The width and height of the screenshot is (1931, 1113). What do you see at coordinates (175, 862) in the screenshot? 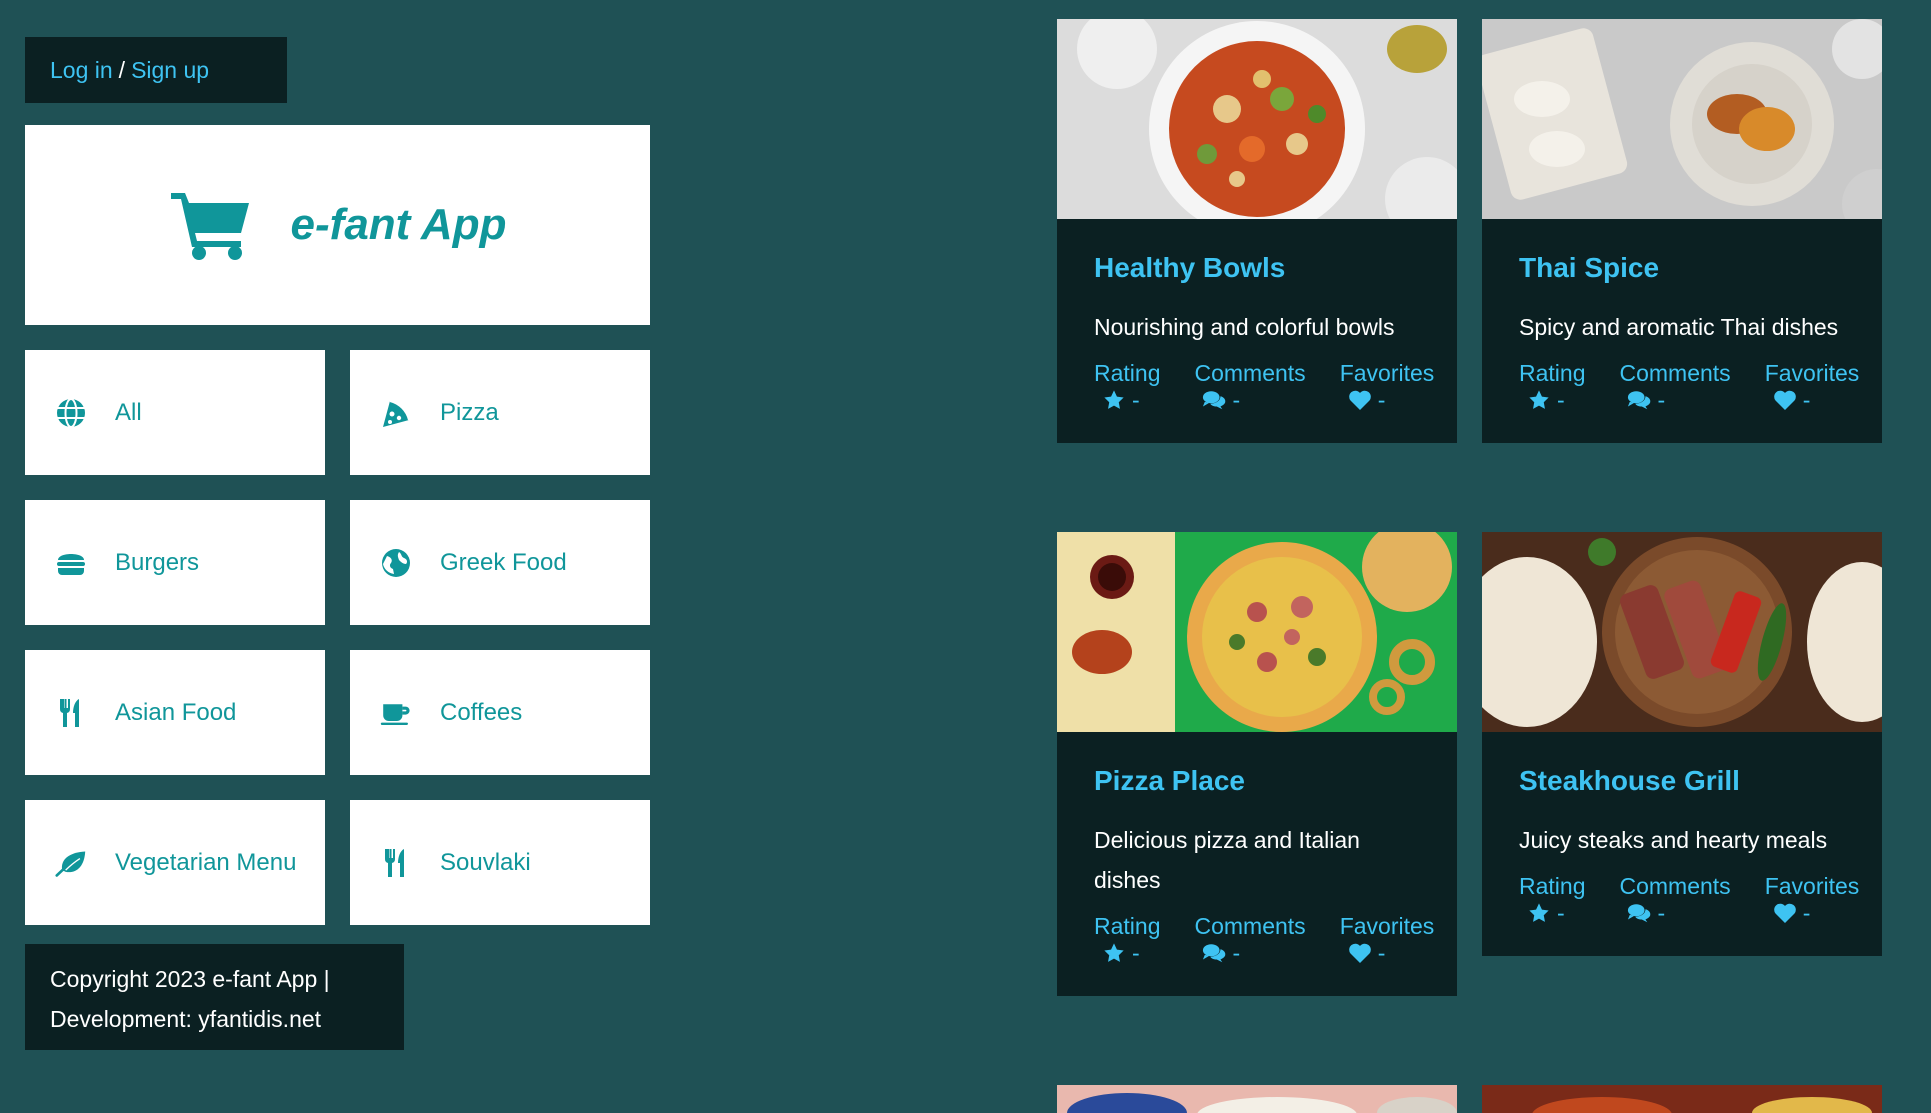
I see `category-vegetarian-menu: Vegetarian Menu` at bounding box center [175, 862].